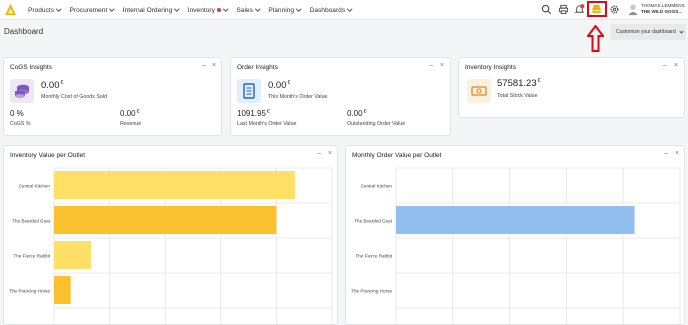 This screenshot has width=688, height=325. Describe the element at coordinates (244, 10) in the screenshot. I see `nav-sales-label: Sales` at that location.